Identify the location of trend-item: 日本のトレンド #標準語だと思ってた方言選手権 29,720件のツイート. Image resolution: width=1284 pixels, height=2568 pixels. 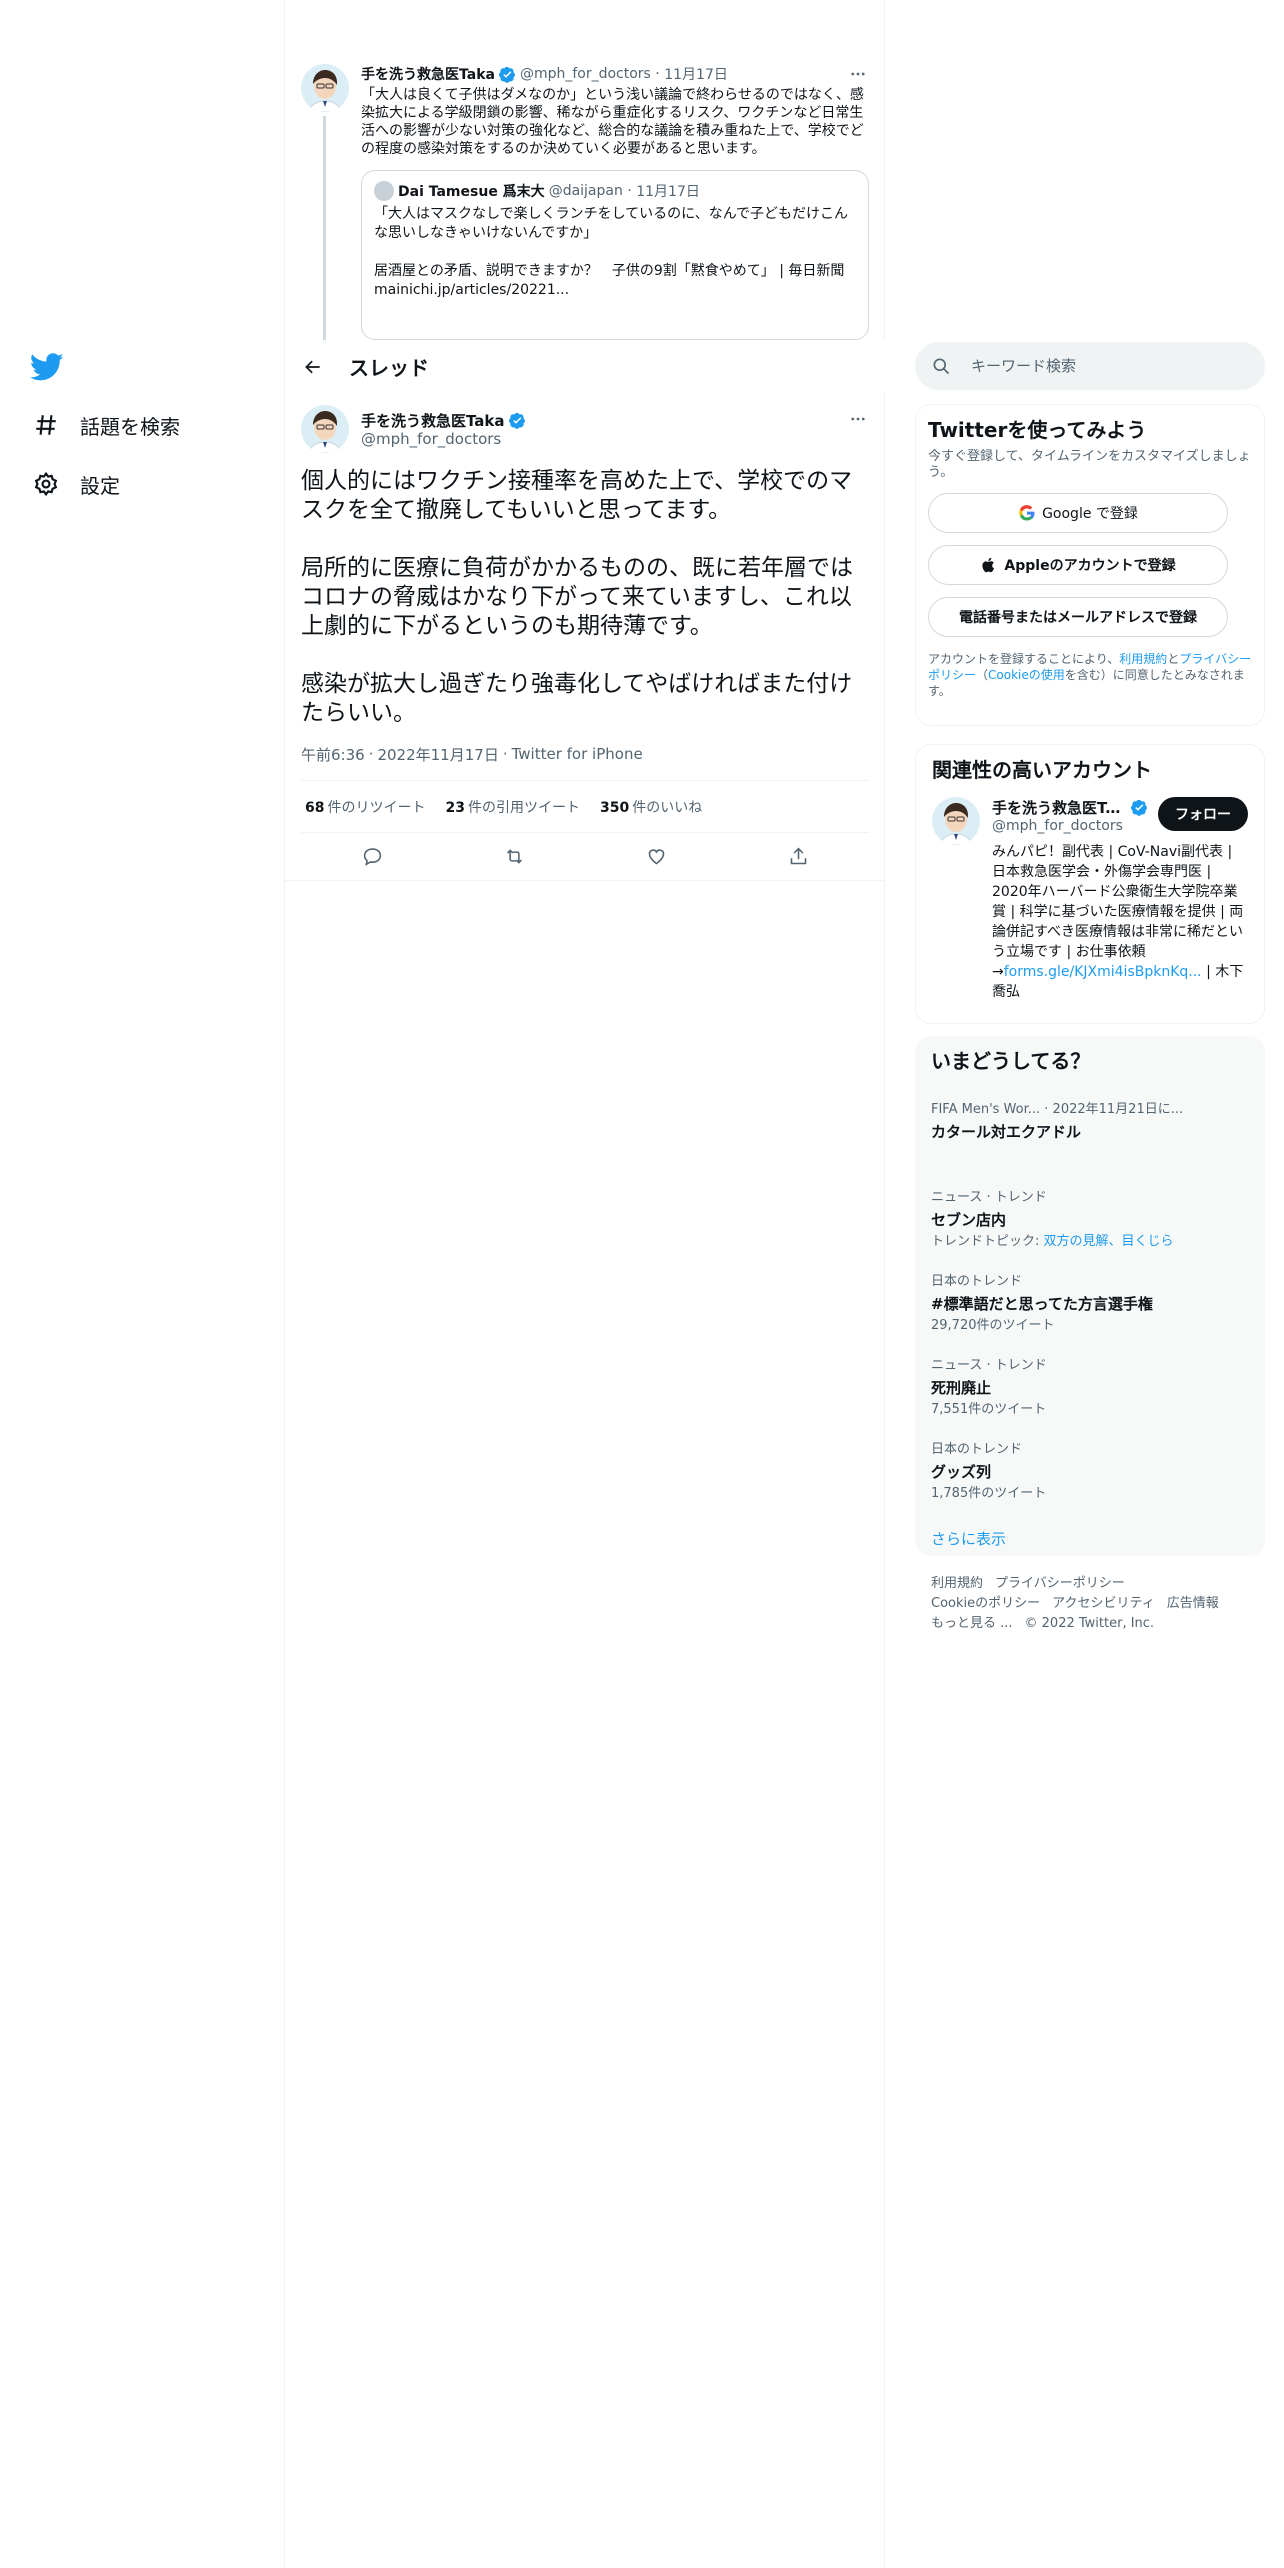
(1090, 1304).